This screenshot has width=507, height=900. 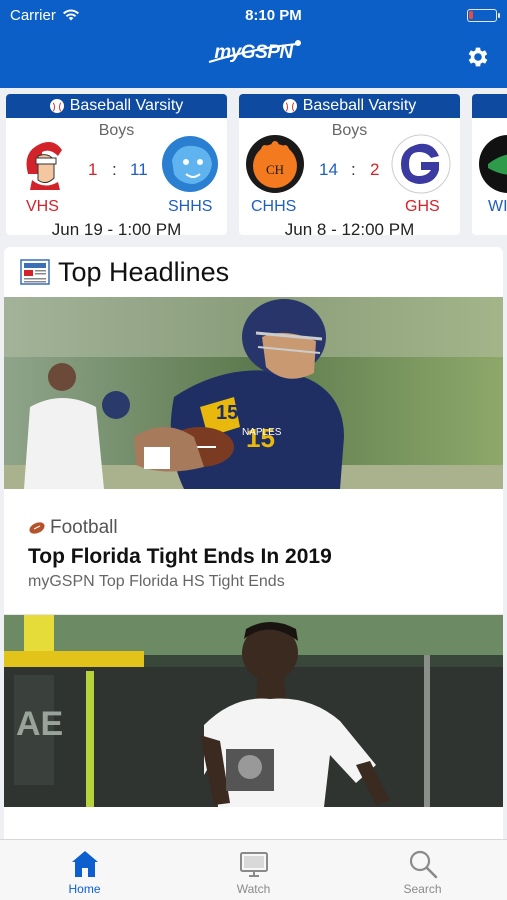 I want to click on tab-home: Home, so click(x=84, y=870).